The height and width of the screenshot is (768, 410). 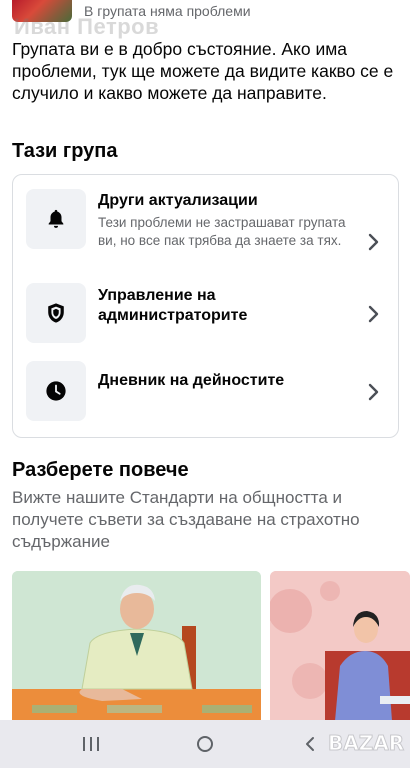 What do you see at coordinates (65, 151) in the screenshot?
I see `section-title-this-group: Тази група` at bounding box center [65, 151].